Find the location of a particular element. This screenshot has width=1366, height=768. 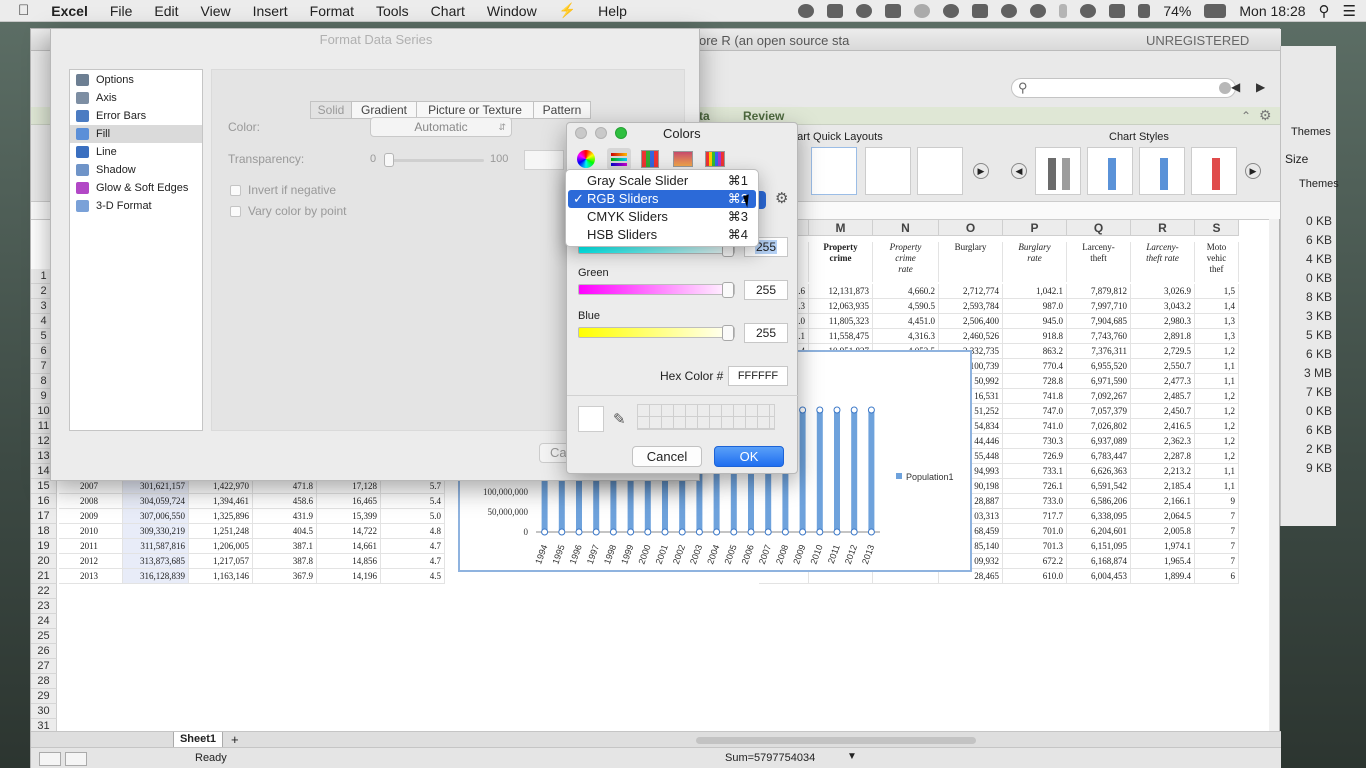

header-cell: Moto vehic thef is located at coordinates (1217, 262).